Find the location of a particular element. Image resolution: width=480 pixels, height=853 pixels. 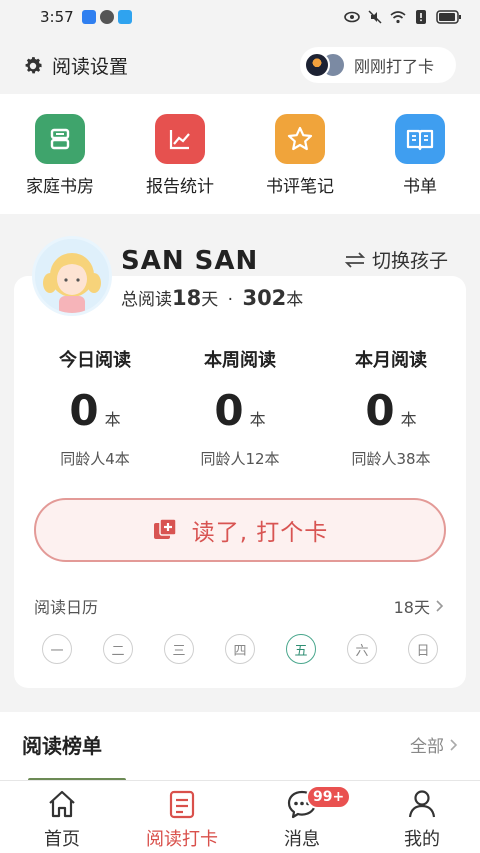

books-unit: 本 is located at coordinates (295, 300).